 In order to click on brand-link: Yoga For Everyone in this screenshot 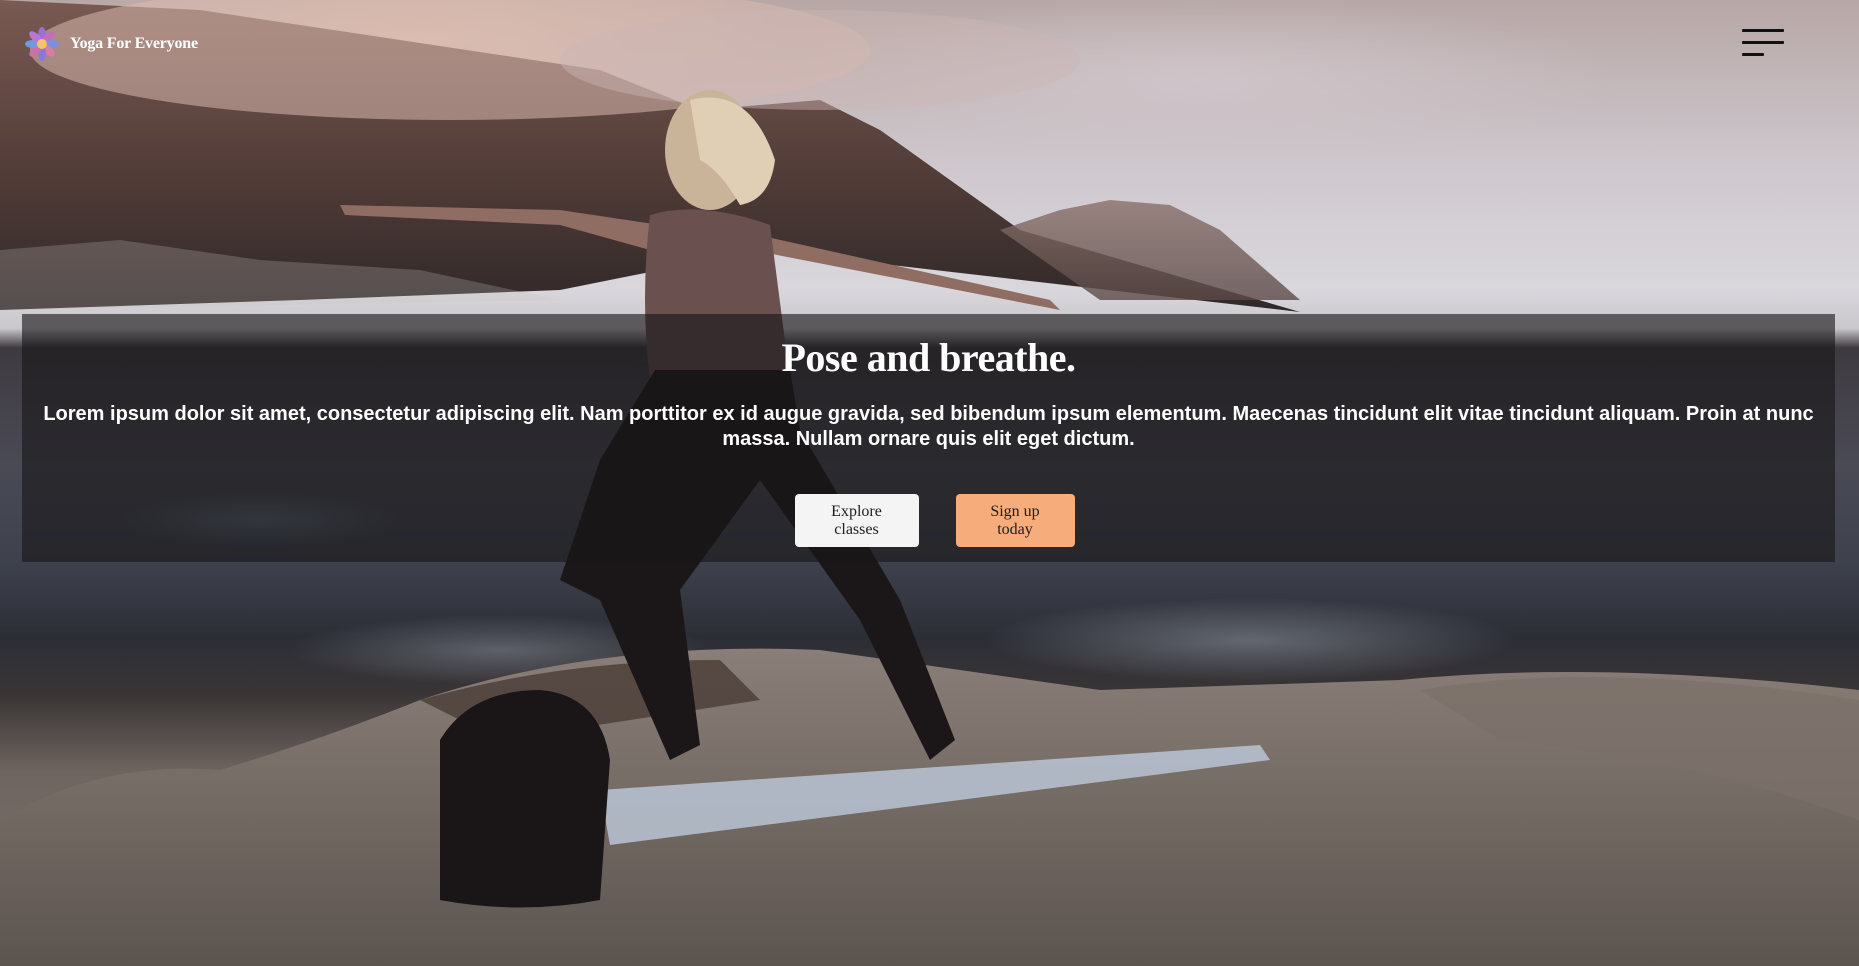, I will do `click(111, 44)`.